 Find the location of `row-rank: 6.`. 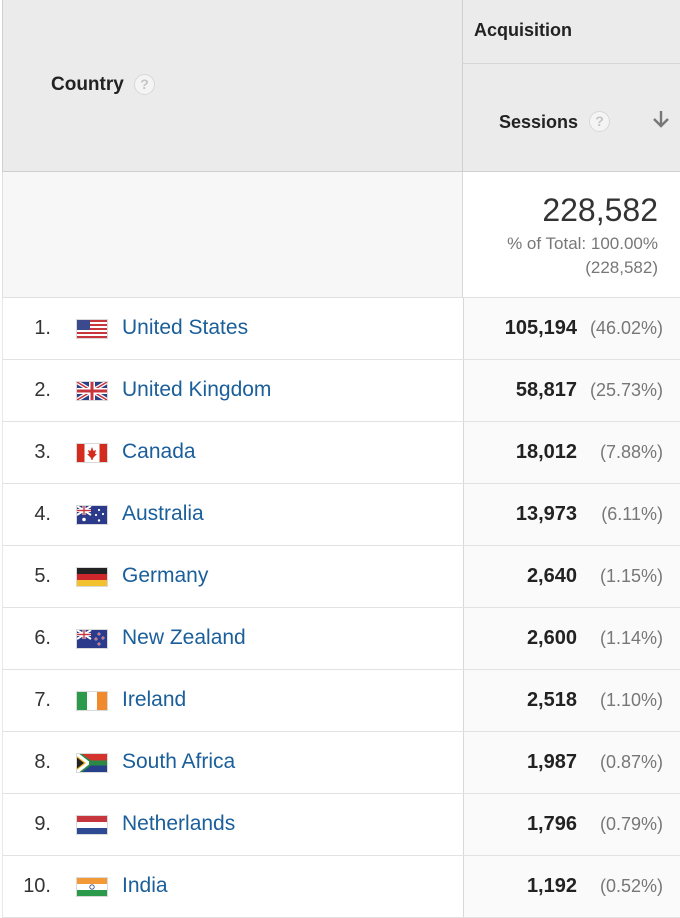

row-rank: 6. is located at coordinates (42, 638).